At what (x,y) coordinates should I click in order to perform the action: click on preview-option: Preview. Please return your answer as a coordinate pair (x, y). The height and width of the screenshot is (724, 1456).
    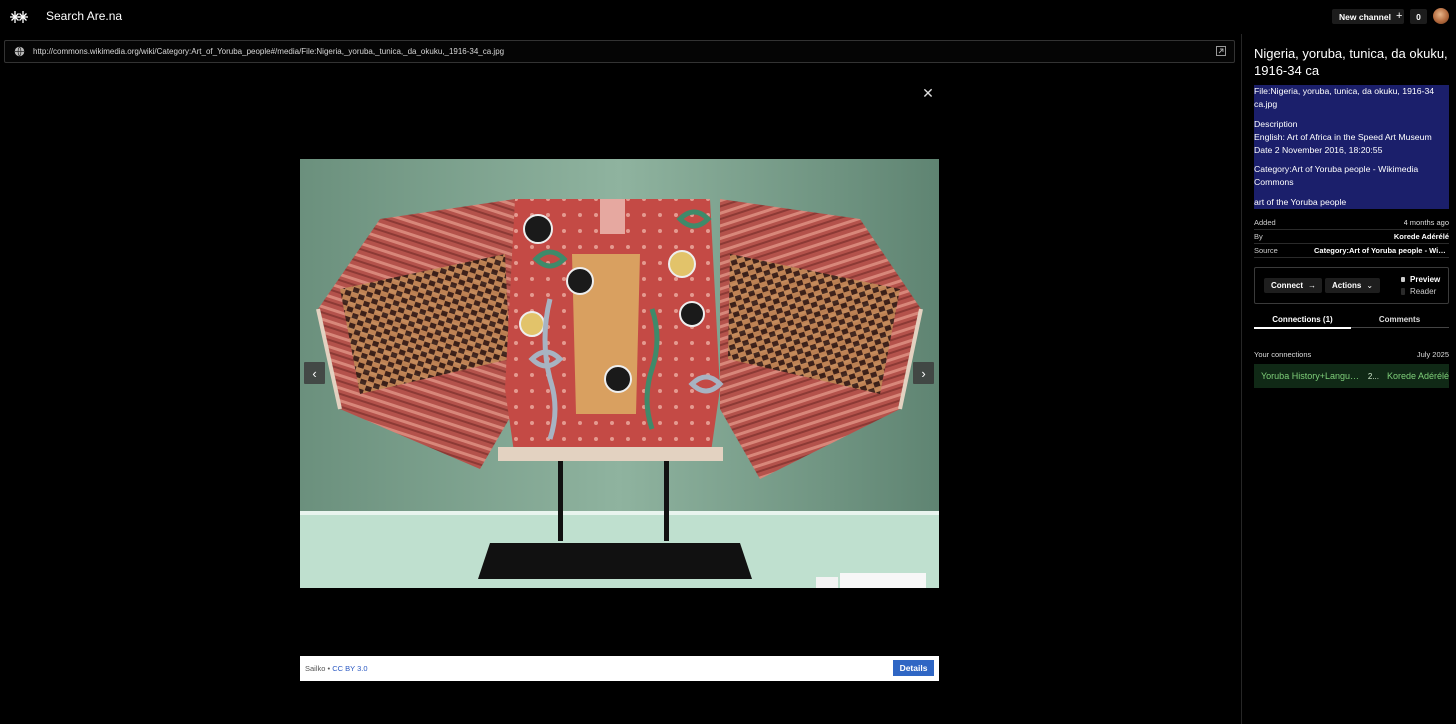
    Looking at the image, I should click on (1425, 279).